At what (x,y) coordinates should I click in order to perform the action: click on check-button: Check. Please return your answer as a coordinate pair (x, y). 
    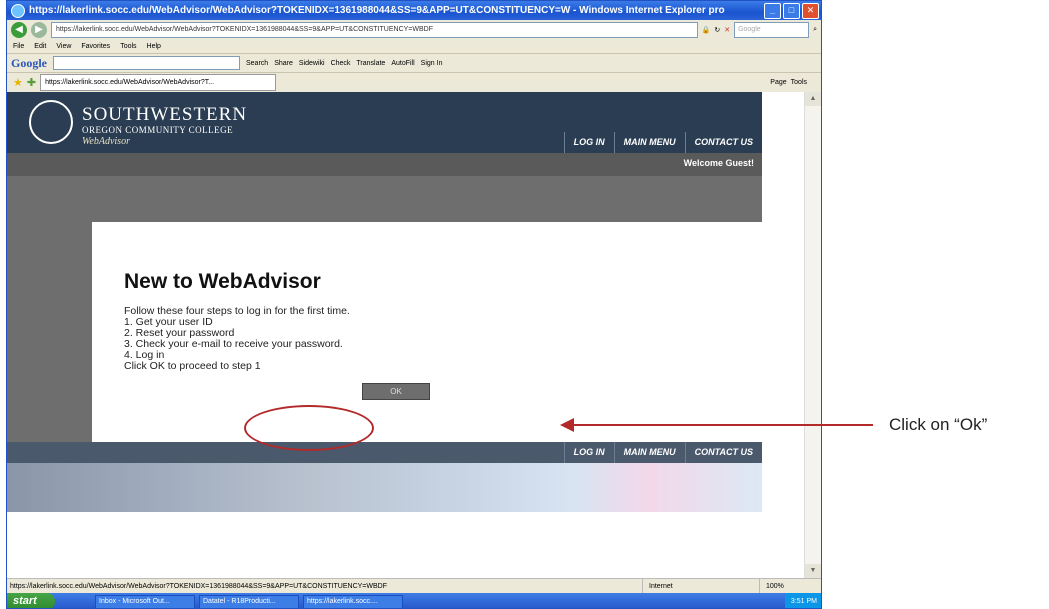
    Looking at the image, I should click on (341, 63).